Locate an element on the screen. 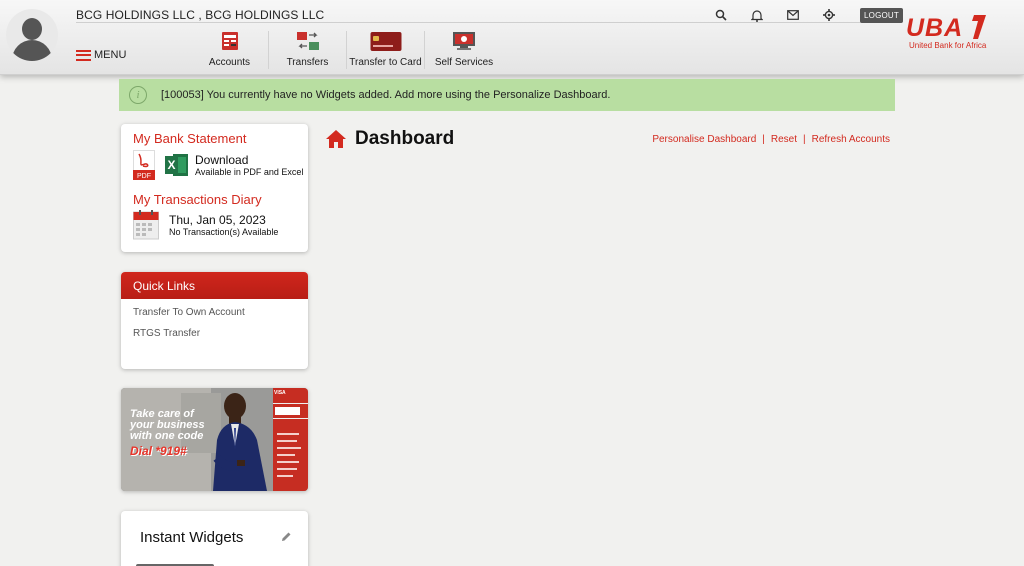 The height and width of the screenshot is (566, 1024). logout-button: LOGOUT is located at coordinates (881, 15).